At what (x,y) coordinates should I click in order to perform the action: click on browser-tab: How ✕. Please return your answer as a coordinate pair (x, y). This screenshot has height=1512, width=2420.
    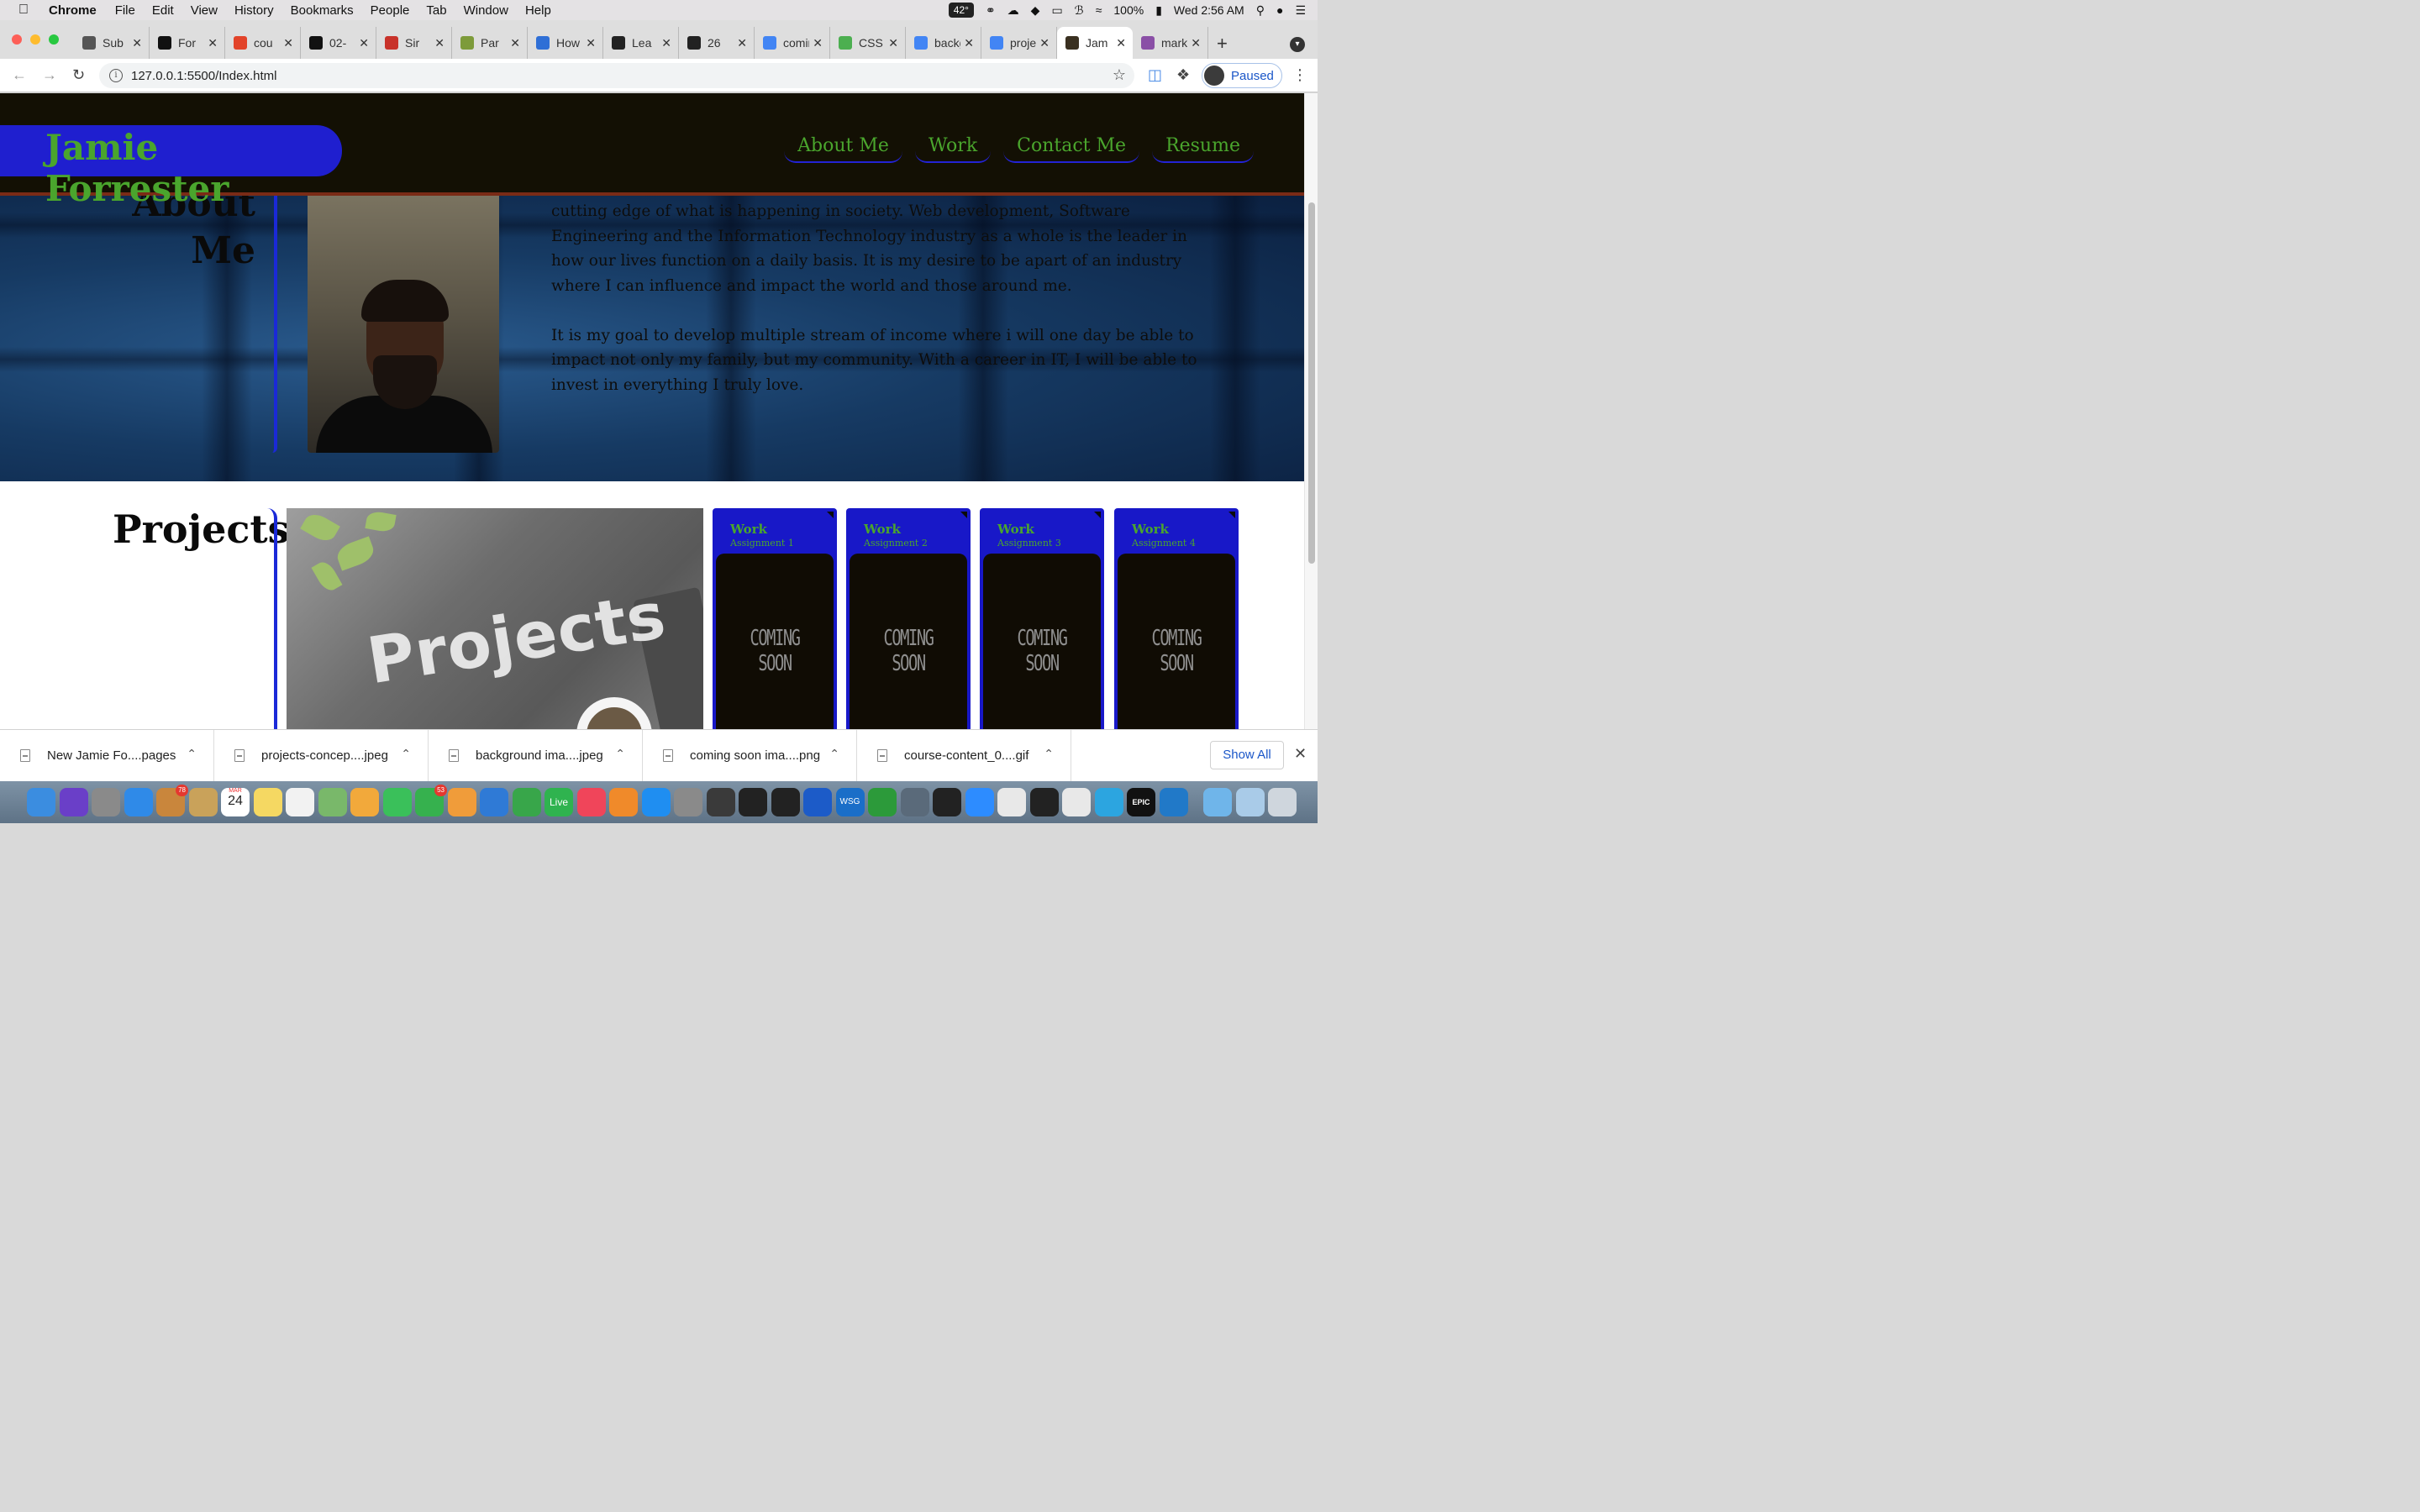
    Looking at the image, I should click on (566, 43).